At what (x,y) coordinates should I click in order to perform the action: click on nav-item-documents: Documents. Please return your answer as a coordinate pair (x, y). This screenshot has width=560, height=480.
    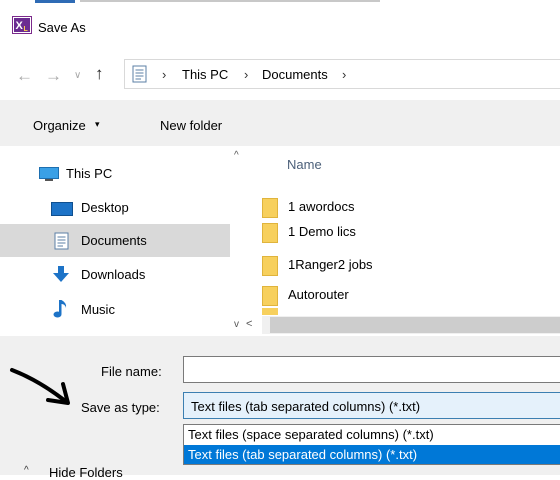
    Looking at the image, I should click on (115, 240).